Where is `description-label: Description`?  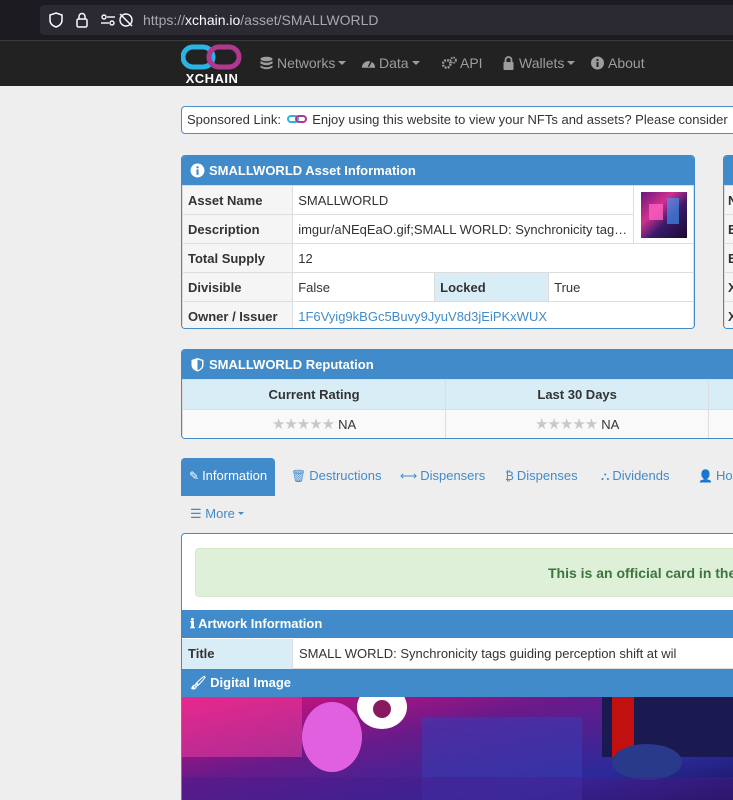
description-label: Description is located at coordinates (238, 229).